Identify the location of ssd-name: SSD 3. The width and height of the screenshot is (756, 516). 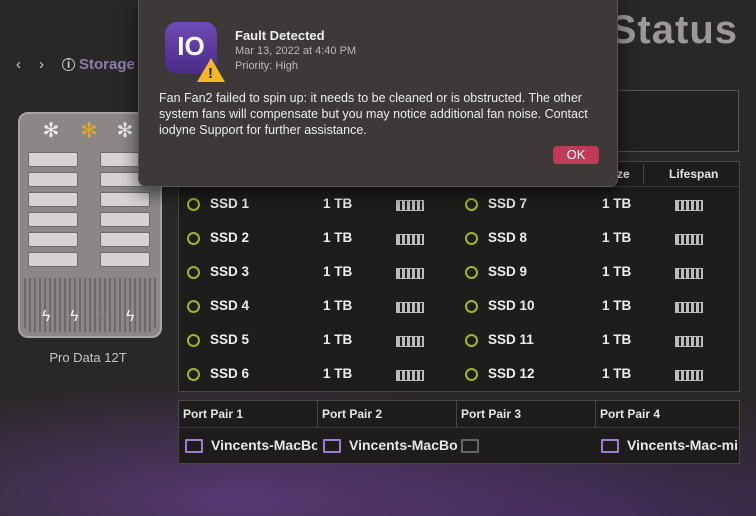
(230, 271).